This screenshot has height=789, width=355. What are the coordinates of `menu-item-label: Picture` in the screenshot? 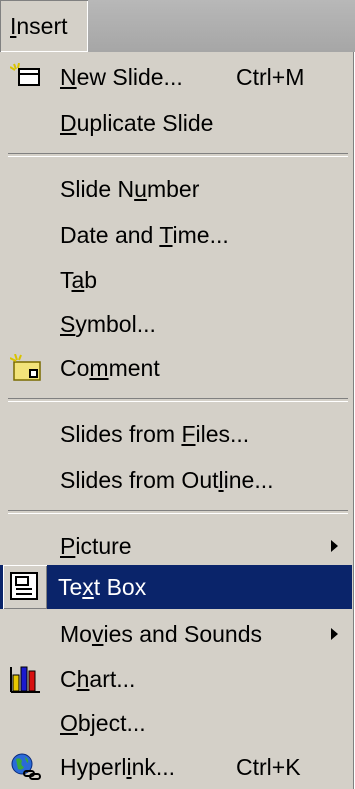 It's located at (96, 546).